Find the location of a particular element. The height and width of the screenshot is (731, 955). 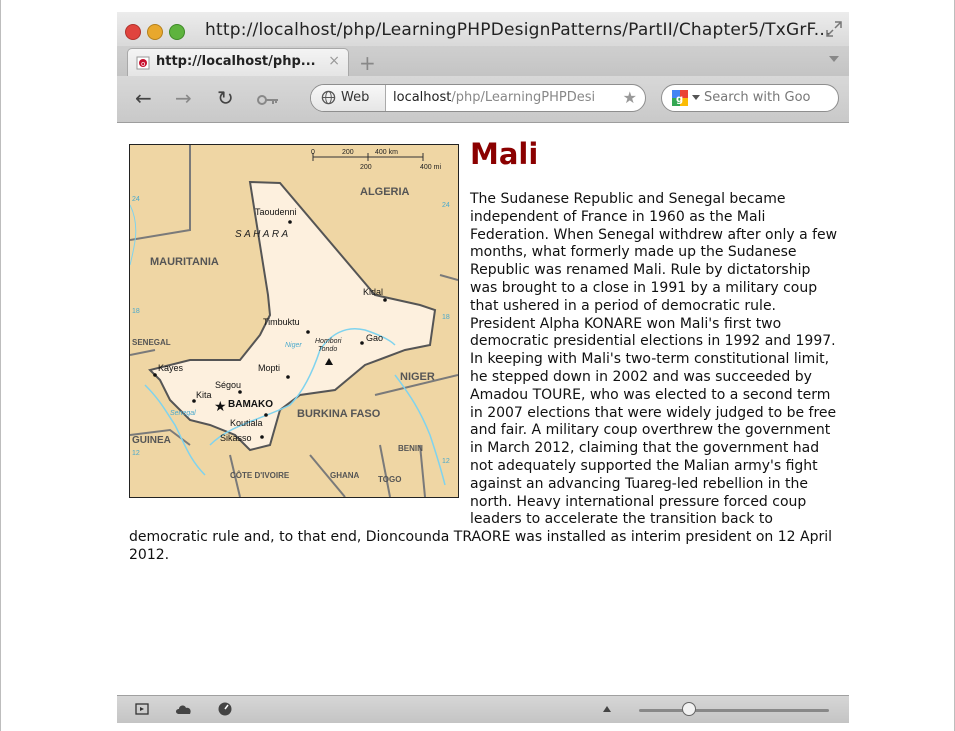

search-bar: g Search with Goo is located at coordinates (750, 98).